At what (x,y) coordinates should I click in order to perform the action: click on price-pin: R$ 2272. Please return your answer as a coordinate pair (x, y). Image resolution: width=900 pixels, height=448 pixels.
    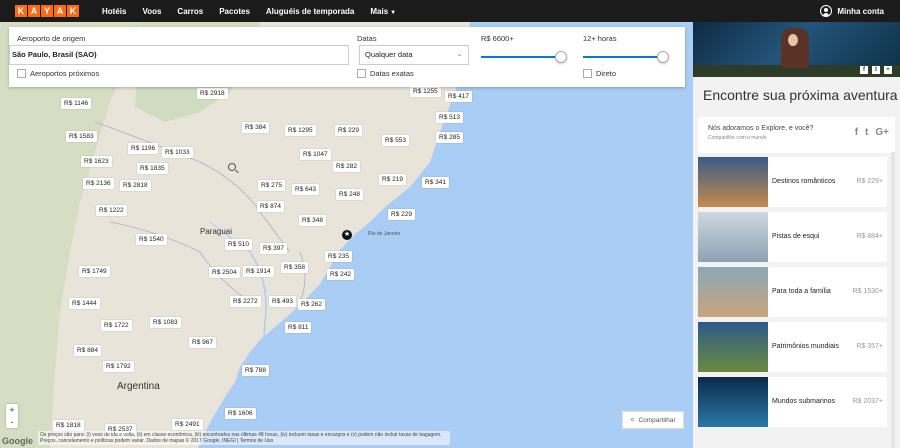
    Looking at the image, I should click on (245, 301).